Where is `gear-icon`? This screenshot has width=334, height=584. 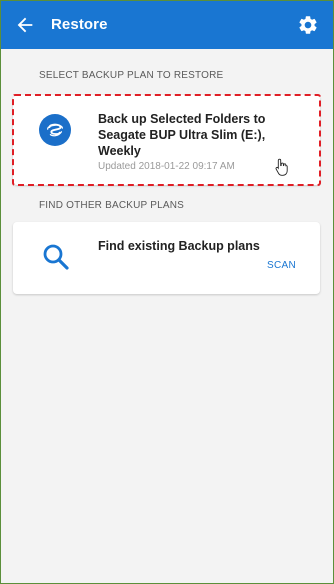 gear-icon is located at coordinates (308, 25).